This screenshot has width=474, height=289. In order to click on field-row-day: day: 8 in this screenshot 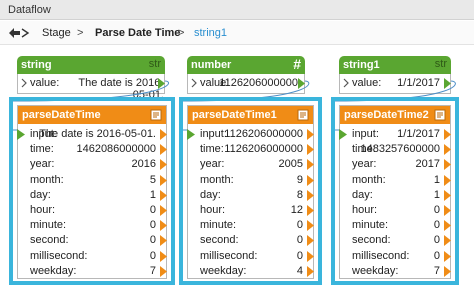, I will do `click(251, 195)`.